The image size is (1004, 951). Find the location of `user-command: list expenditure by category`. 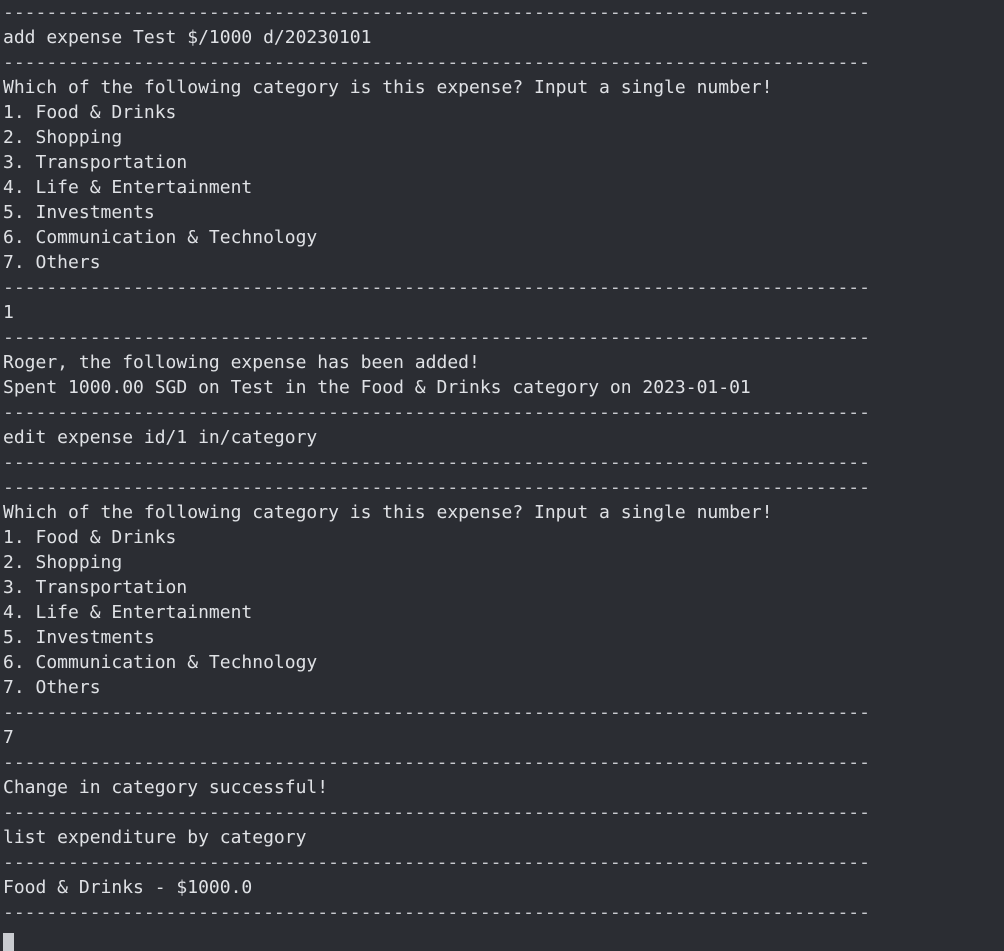

user-command: list expenditure by category is located at coordinates (155, 837).